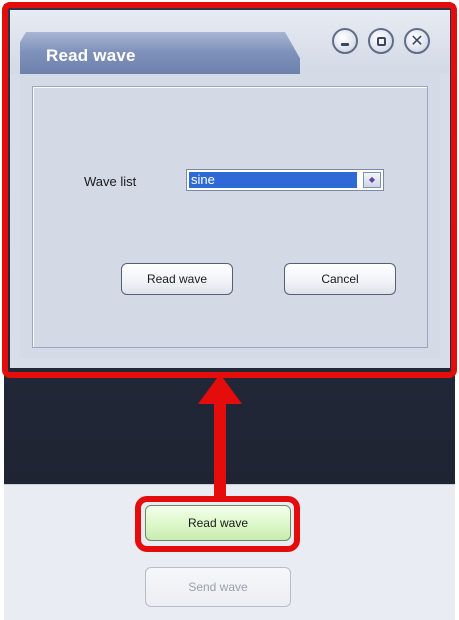 This screenshot has height=620, width=459. What do you see at coordinates (218, 523) in the screenshot?
I see `read-wave-button: Read wave` at bounding box center [218, 523].